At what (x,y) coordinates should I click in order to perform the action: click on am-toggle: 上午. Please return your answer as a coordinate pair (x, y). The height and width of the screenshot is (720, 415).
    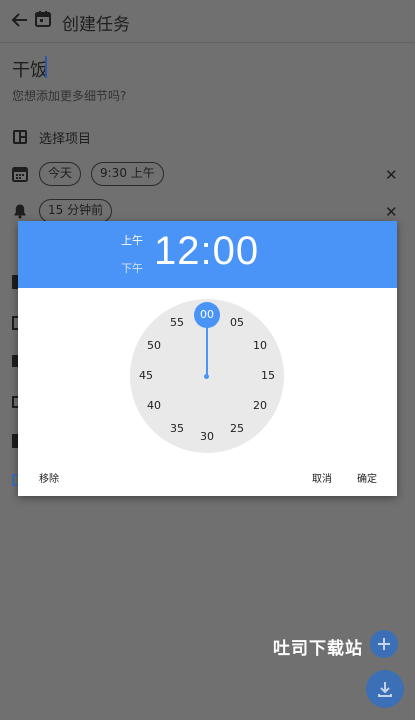
    Looking at the image, I should click on (132, 240).